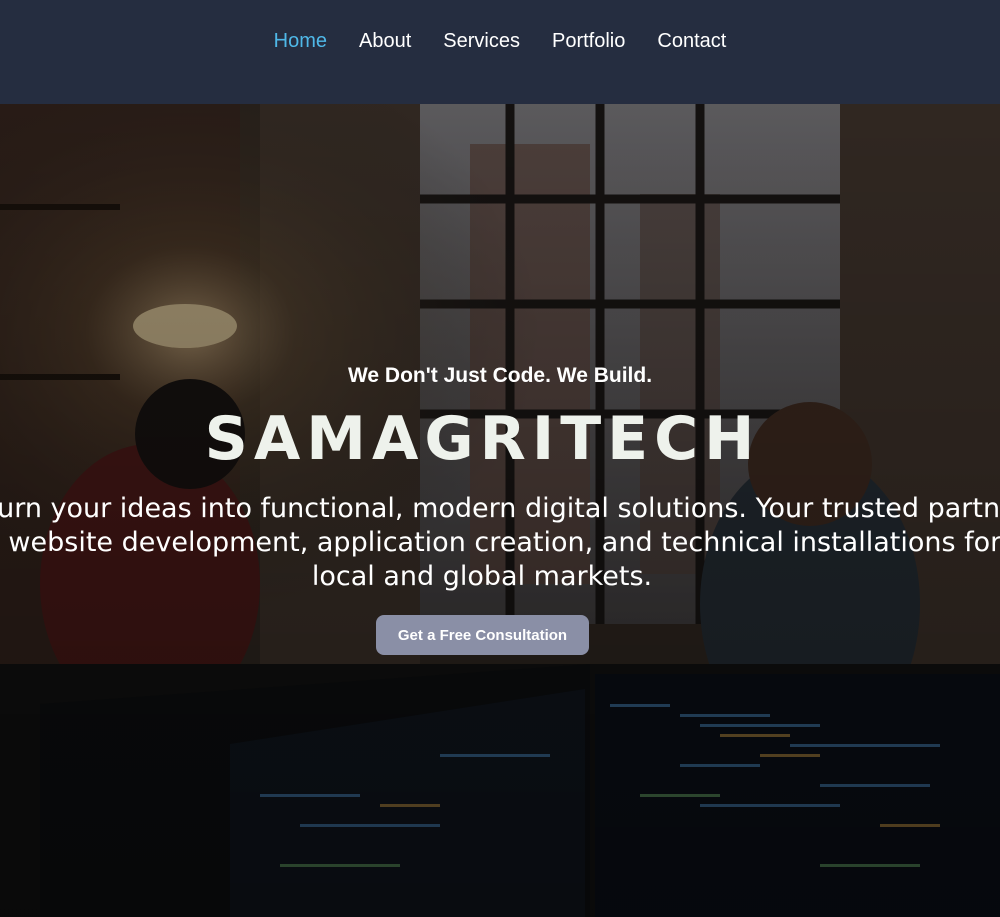 This screenshot has height=917, width=1000. I want to click on nav-link-services: Services, so click(481, 41).